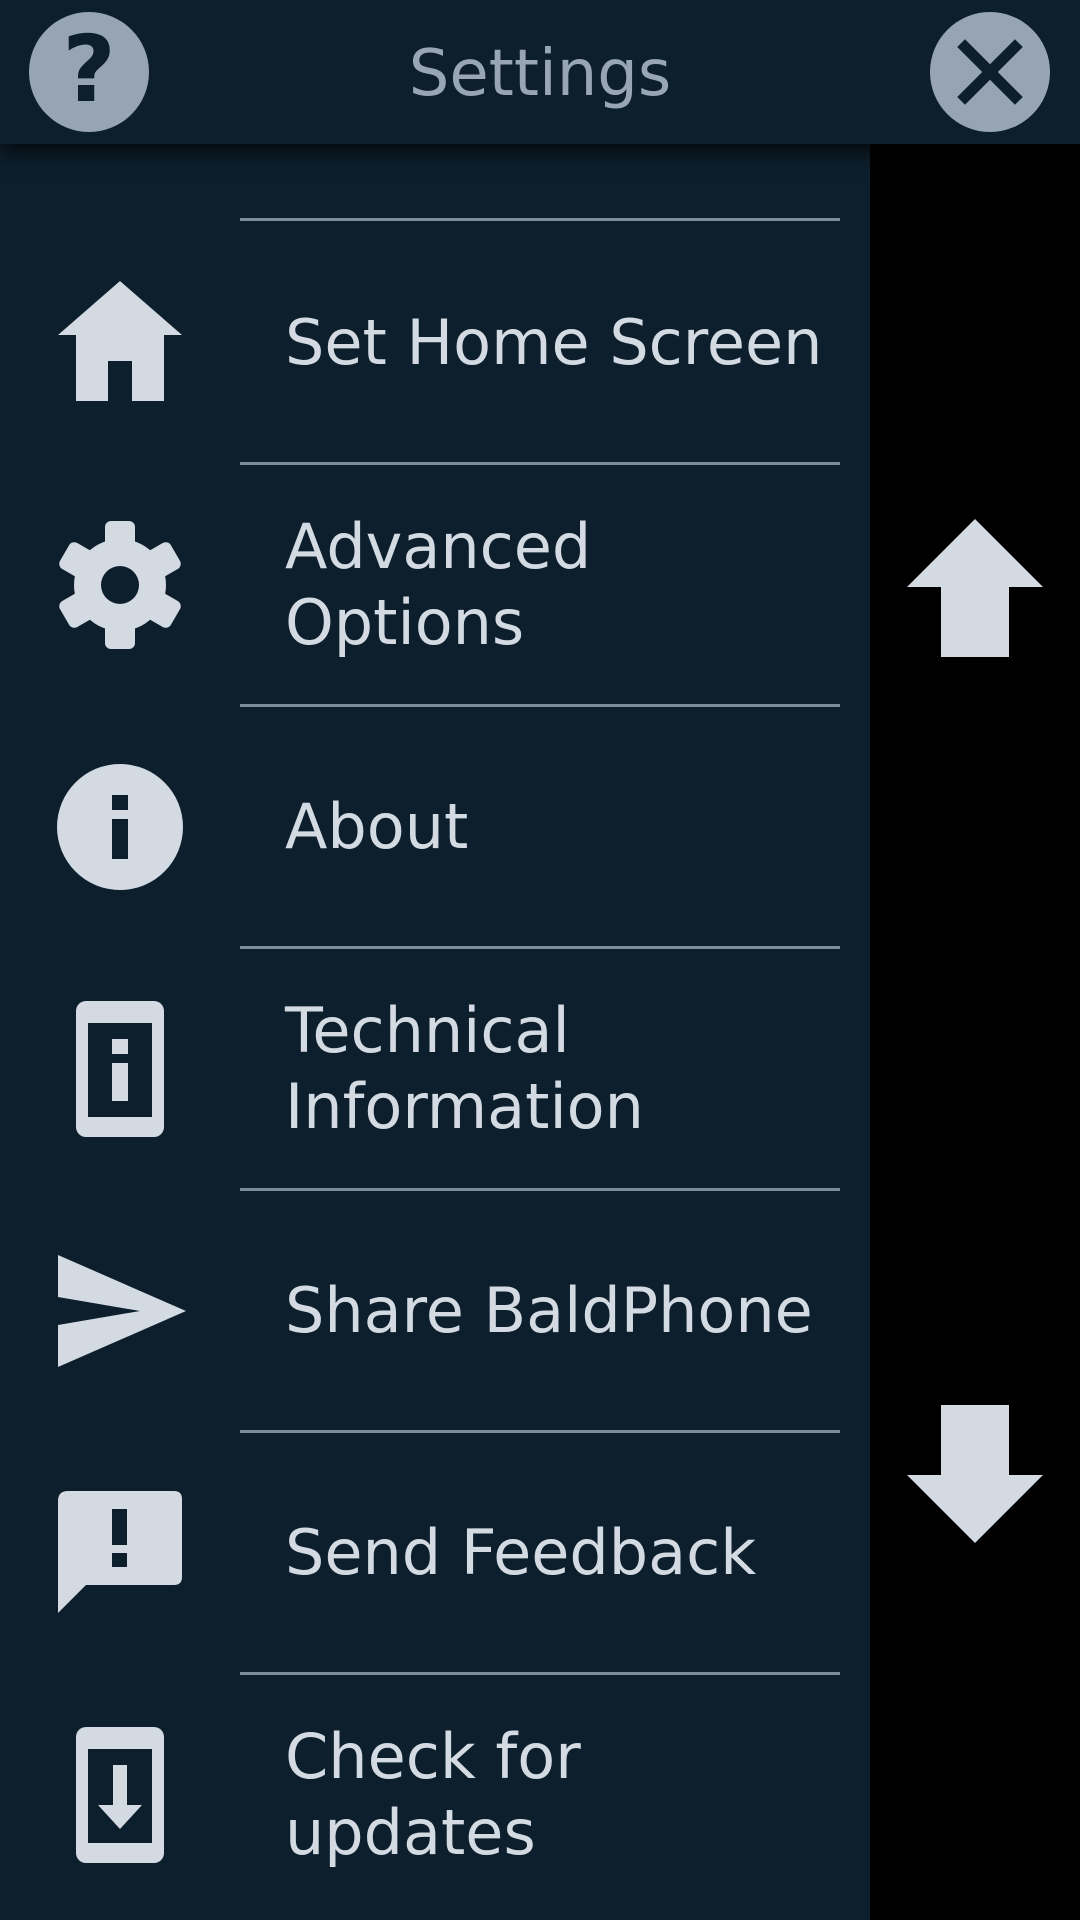 The image size is (1080, 1920). What do you see at coordinates (120, 343) in the screenshot?
I see `home-icon` at bounding box center [120, 343].